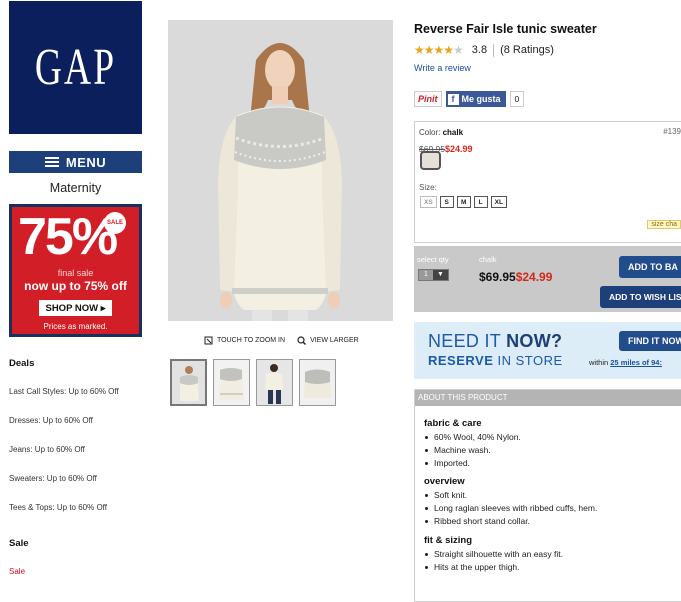  What do you see at coordinates (17, 571) in the screenshot?
I see `sale-link: Sale` at bounding box center [17, 571].